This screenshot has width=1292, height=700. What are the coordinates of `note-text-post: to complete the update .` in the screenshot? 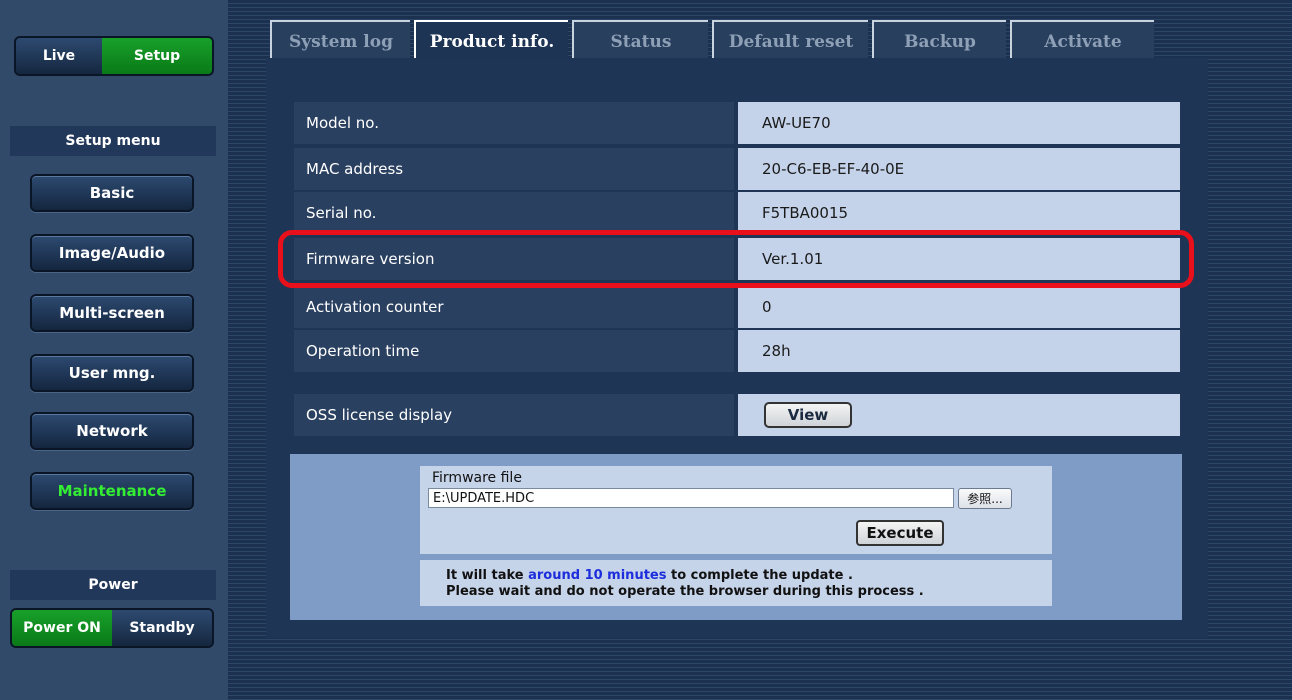 It's located at (759, 575).